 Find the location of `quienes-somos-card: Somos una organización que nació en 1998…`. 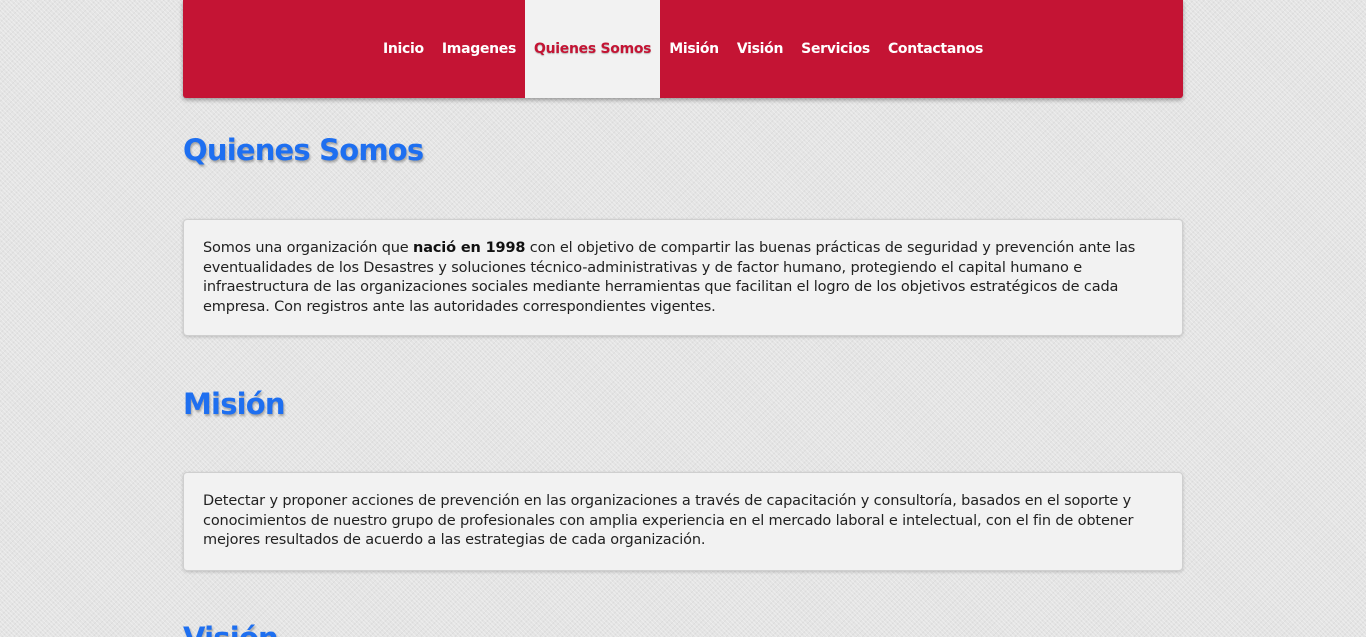

quienes-somos-card: Somos una organización que nació en 1998… is located at coordinates (683, 277).